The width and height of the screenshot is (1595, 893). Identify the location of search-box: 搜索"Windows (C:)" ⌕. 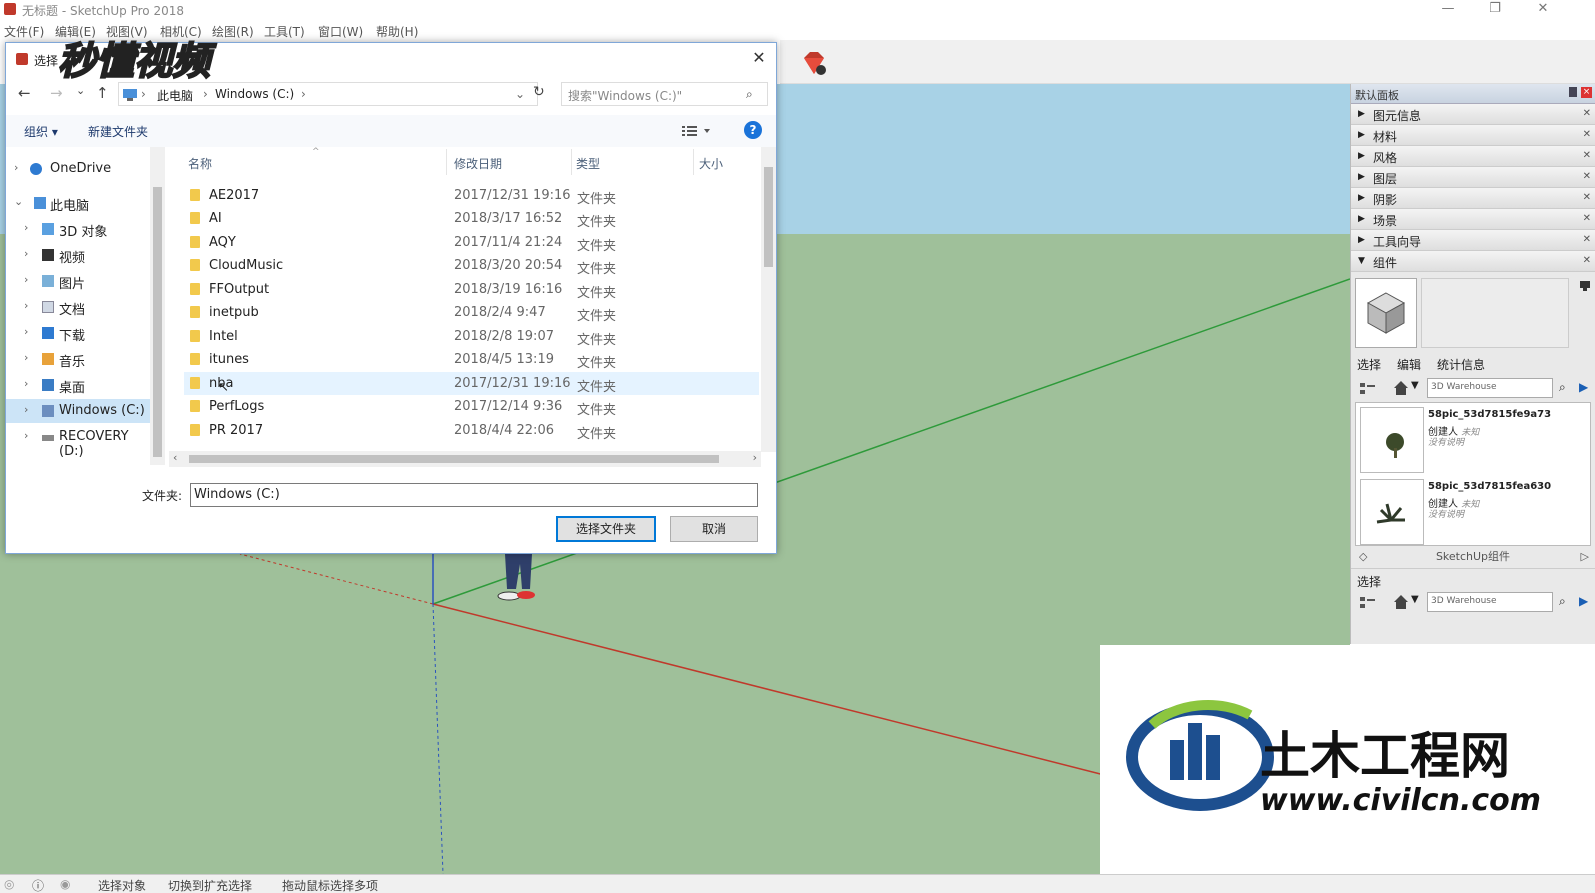
(664, 94).